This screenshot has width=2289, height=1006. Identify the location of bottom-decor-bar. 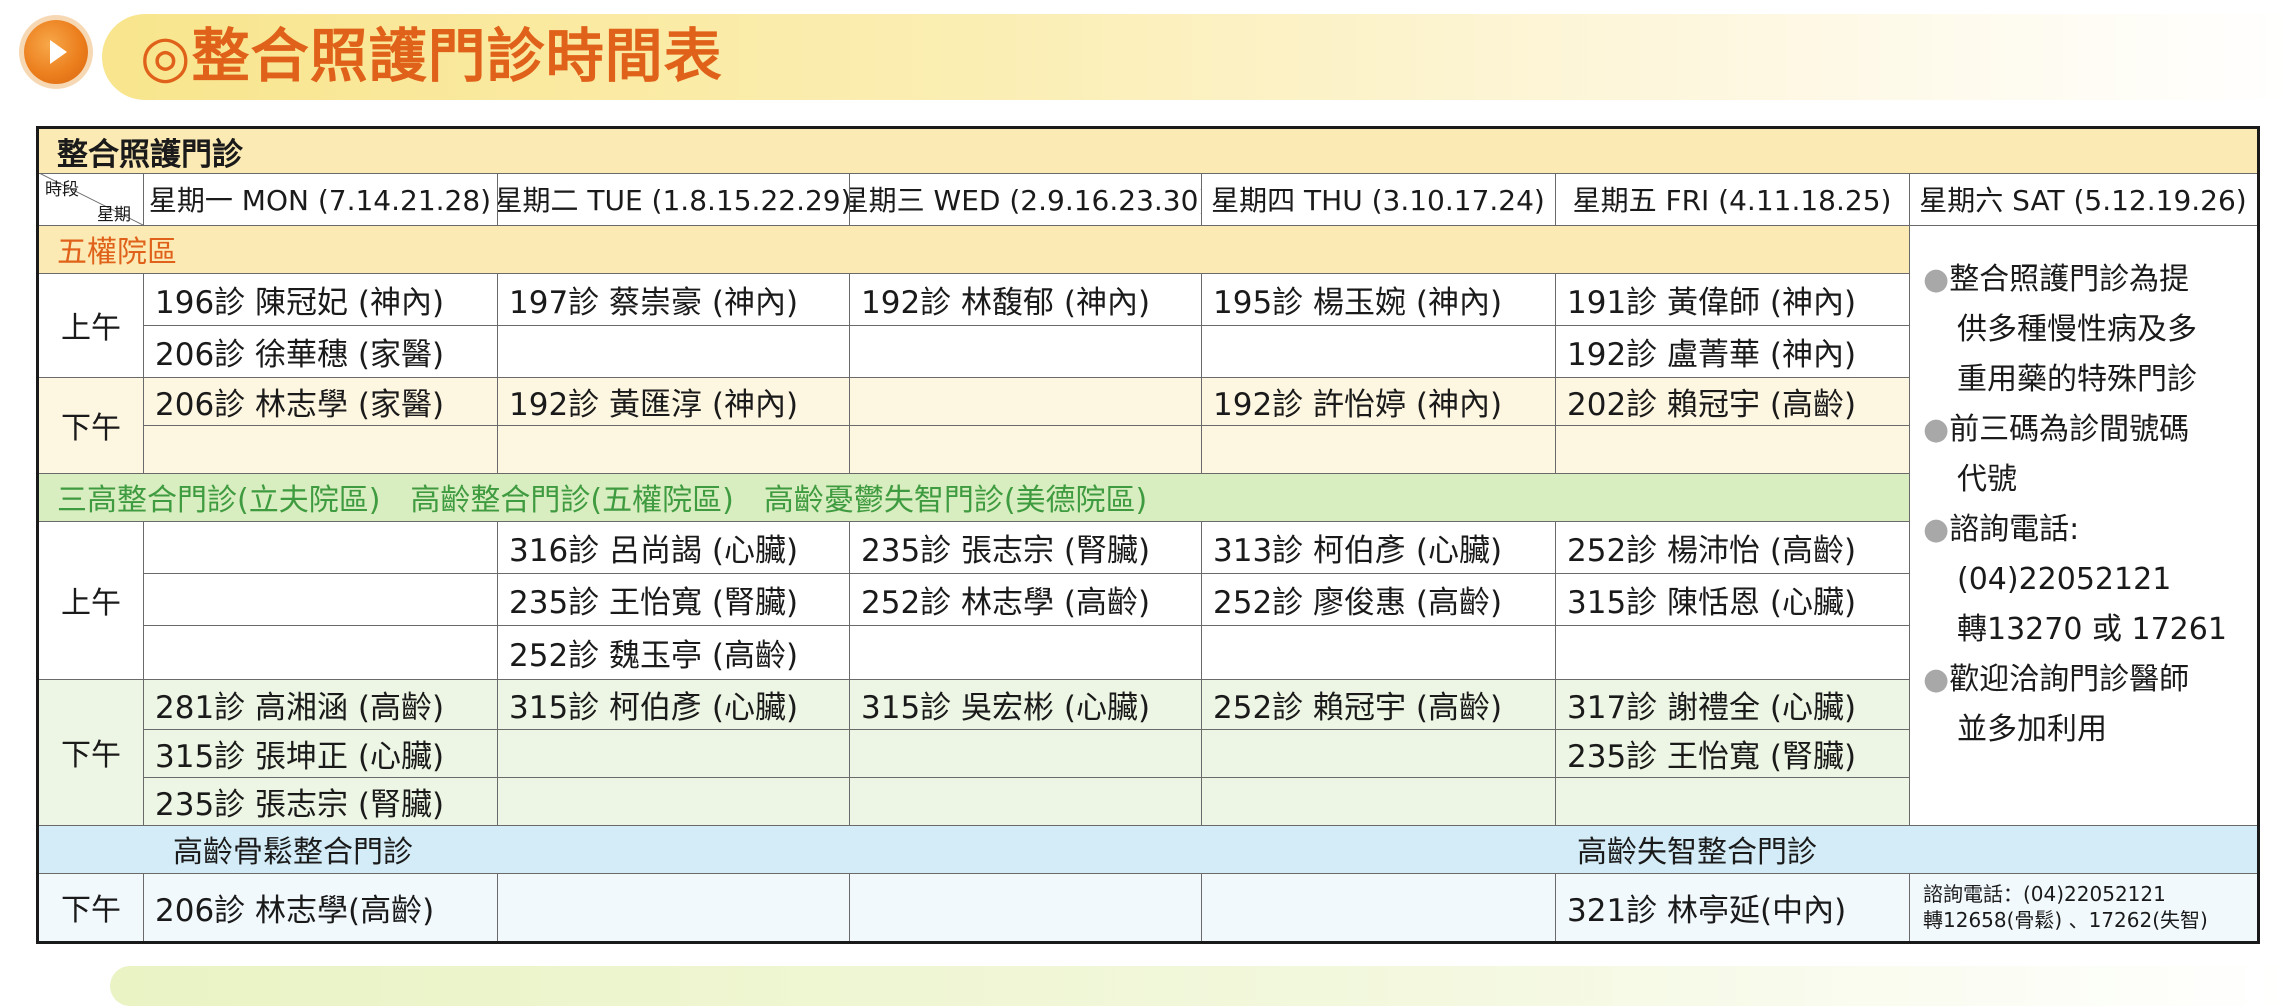
(1199, 986).